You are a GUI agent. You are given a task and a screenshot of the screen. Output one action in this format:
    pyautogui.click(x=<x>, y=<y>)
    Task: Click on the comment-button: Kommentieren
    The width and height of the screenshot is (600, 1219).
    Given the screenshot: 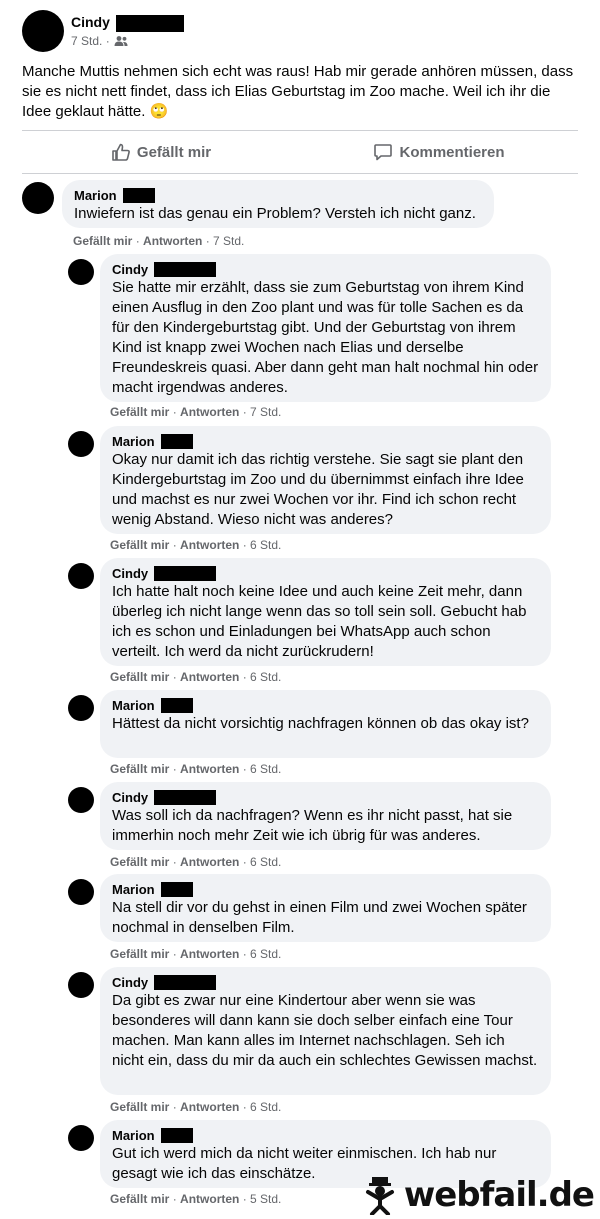 What is the action you would take?
    pyautogui.click(x=439, y=152)
    